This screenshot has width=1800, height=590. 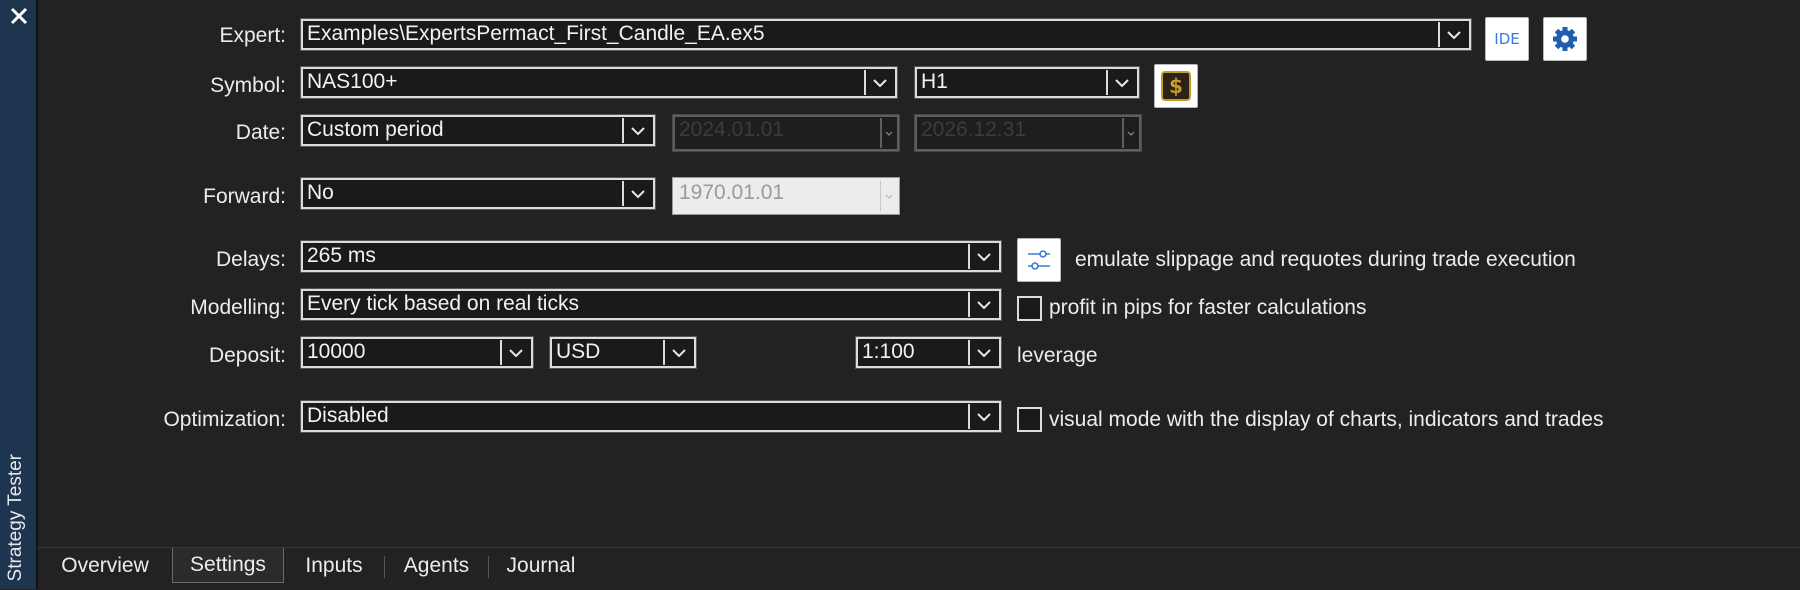 What do you see at coordinates (247, 355) in the screenshot?
I see `deposit-label: Deposit:` at bounding box center [247, 355].